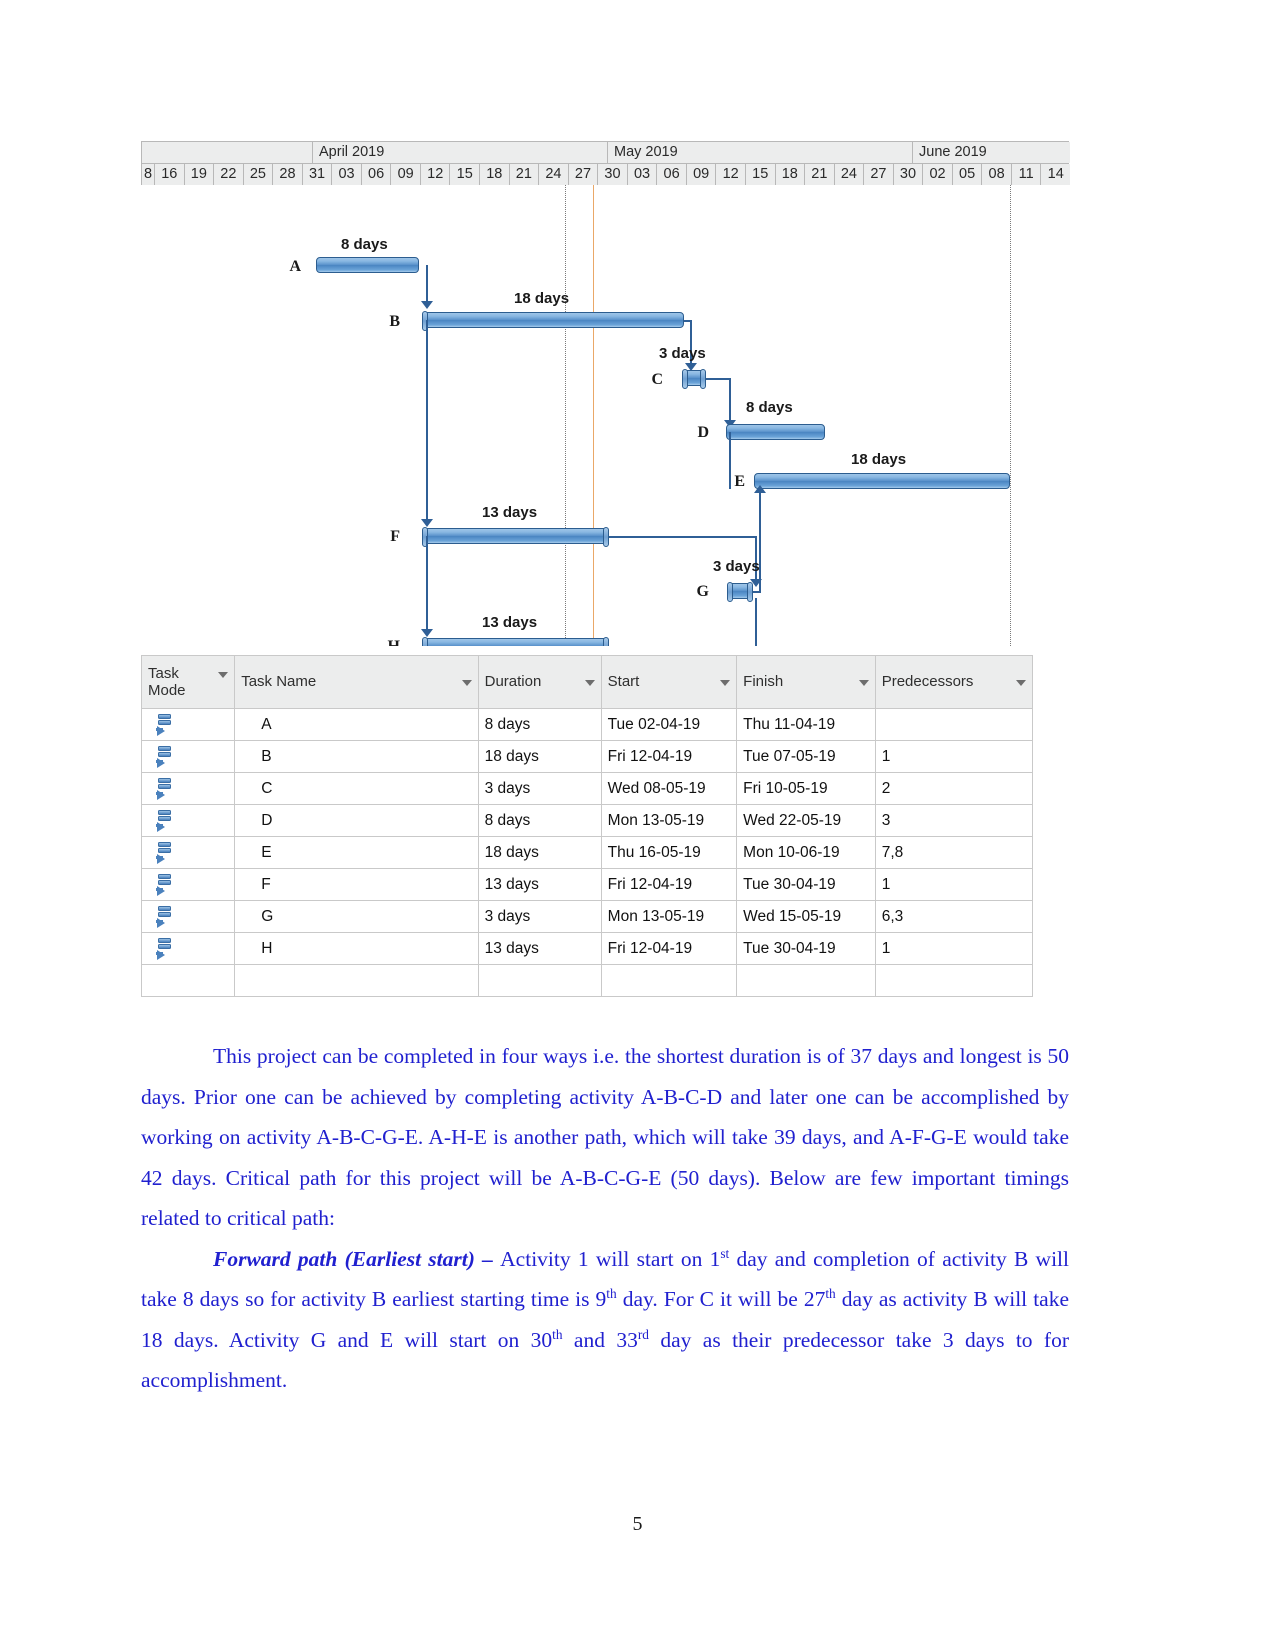 The width and height of the screenshot is (1275, 1651). I want to click on cell-duration, so click(539, 980).